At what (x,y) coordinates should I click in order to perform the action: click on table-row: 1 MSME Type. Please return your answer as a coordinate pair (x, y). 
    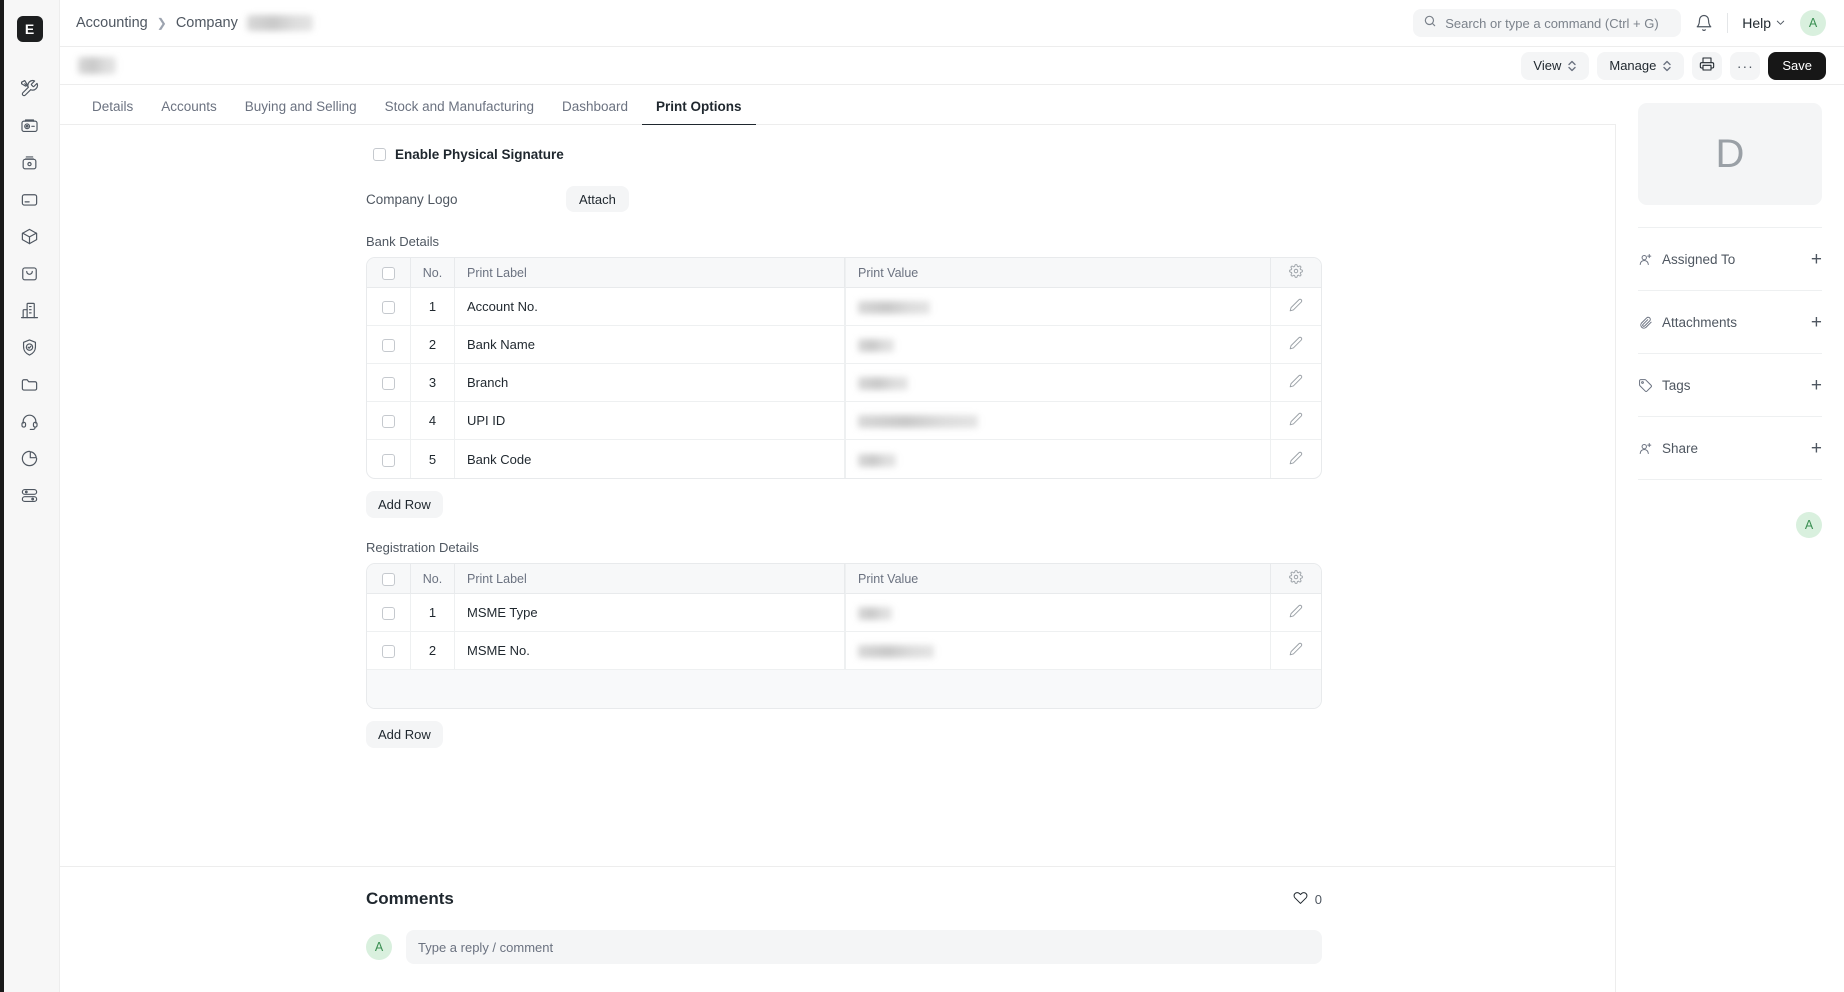
    Looking at the image, I should click on (844, 613).